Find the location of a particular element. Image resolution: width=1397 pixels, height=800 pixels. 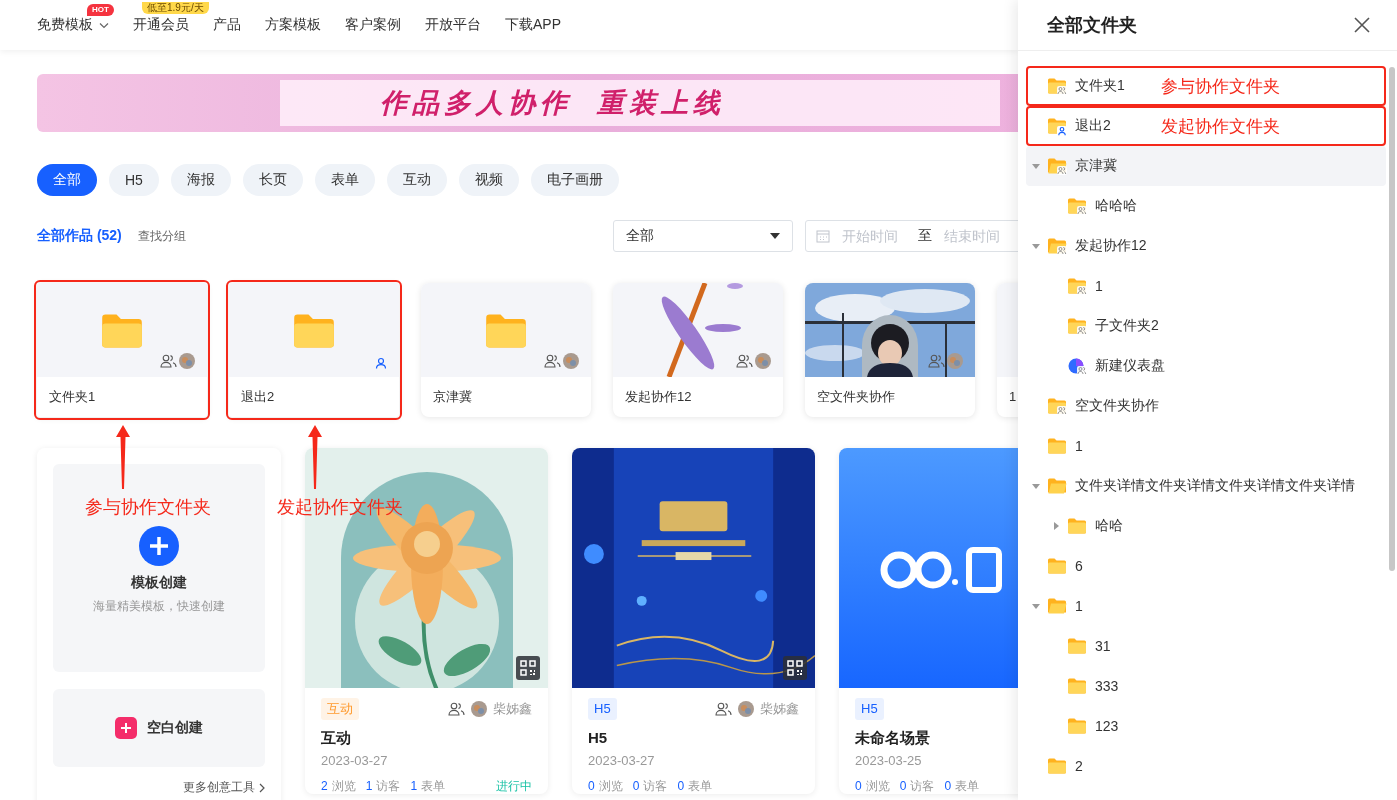

folder-card: 退出2 is located at coordinates (314, 350).